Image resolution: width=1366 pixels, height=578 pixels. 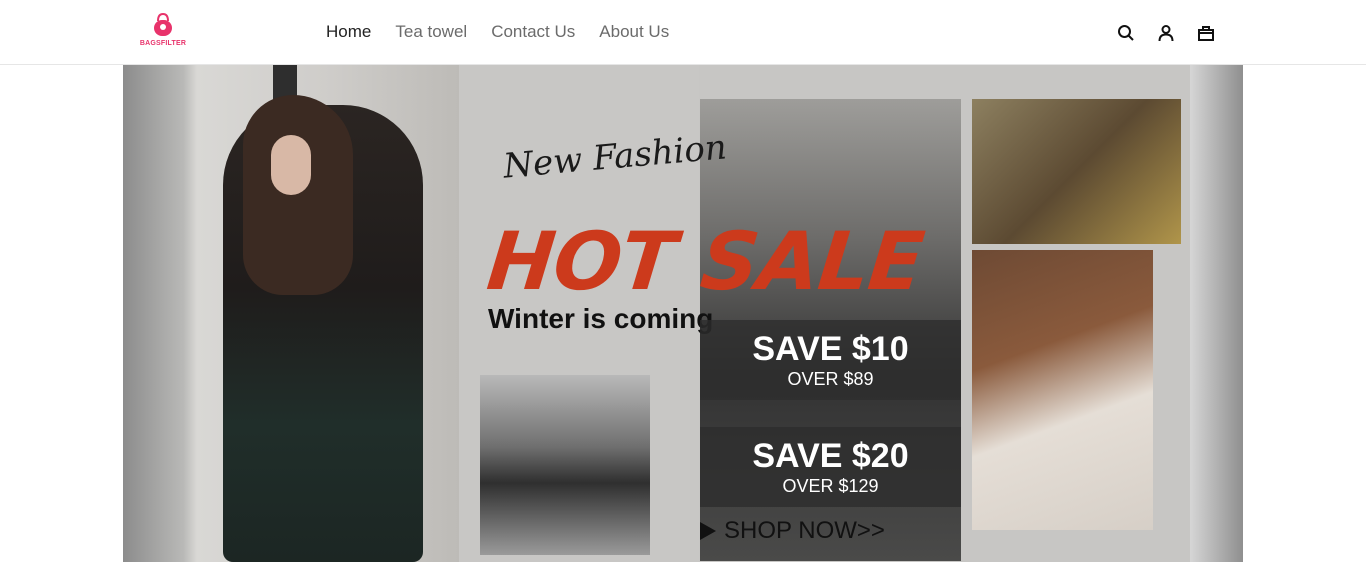 I want to click on offer-box: SAVE $10 OVER $89, so click(x=830, y=360).